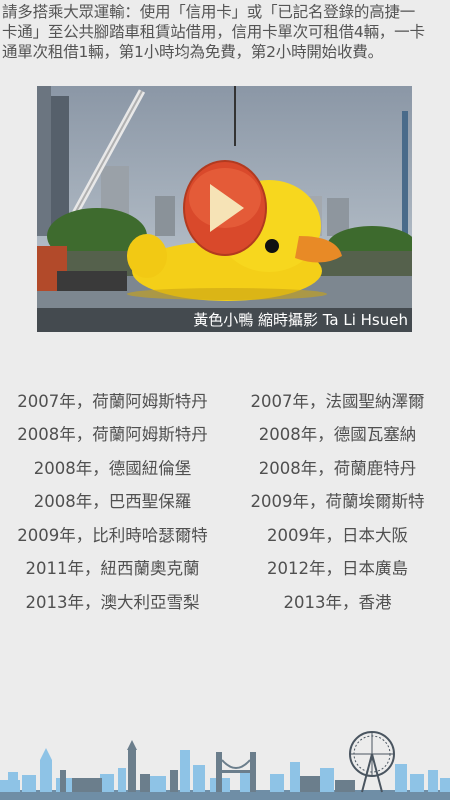 The width and height of the screenshot is (450, 800). What do you see at coordinates (225, 467) in the screenshot?
I see `list-item: 2008年，德國紐倫堡 2008年，荷蘭鹿特丹` at bounding box center [225, 467].